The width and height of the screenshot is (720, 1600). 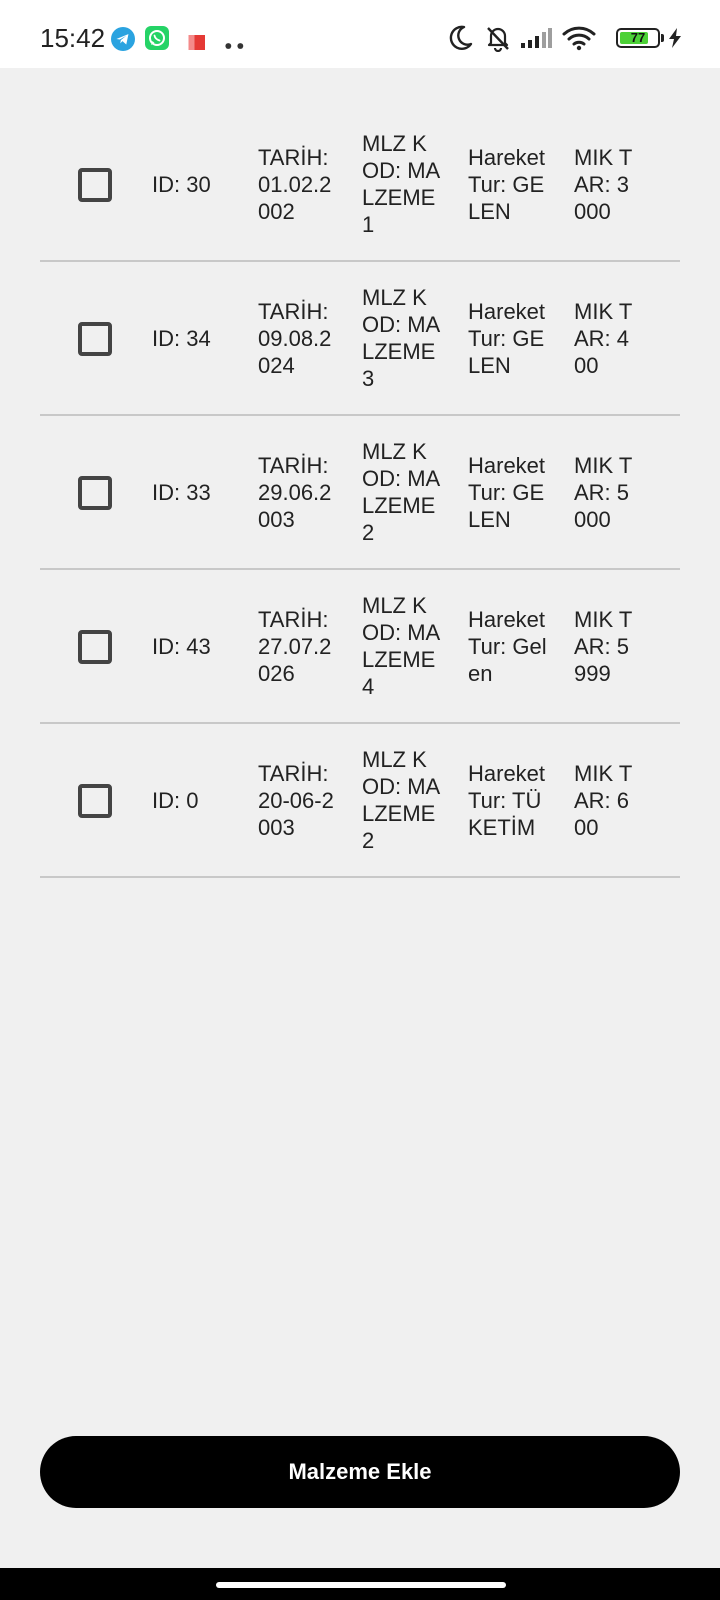 I want to click on item-id: ID: 34, so click(x=181, y=338).